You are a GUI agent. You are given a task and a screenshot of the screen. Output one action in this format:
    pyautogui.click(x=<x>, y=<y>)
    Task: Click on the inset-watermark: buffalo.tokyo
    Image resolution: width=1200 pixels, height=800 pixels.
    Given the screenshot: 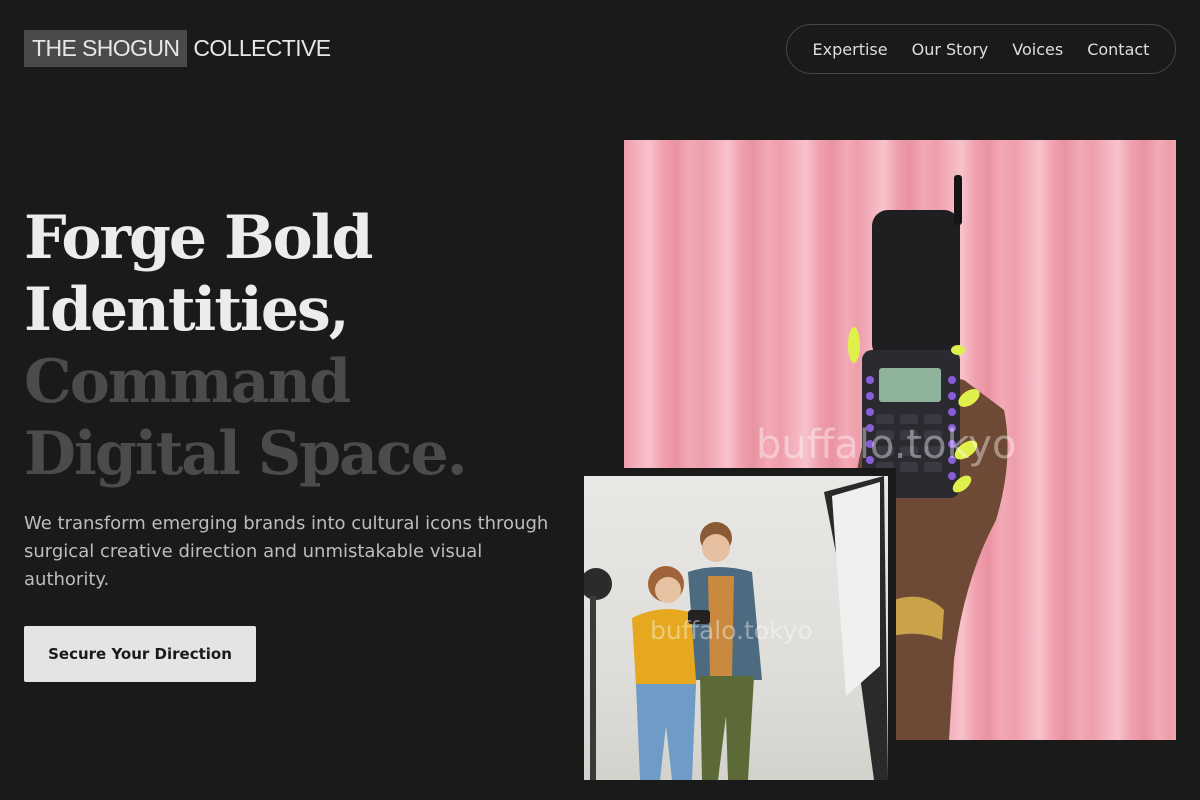 What is the action you would take?
    pyautogui.click(x=731, y=630)
    